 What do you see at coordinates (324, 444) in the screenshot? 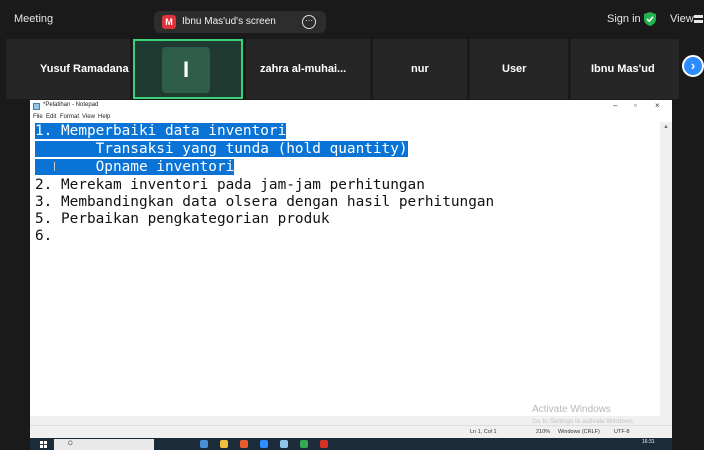
I see `app-icon` at bounding box center [324, 444].